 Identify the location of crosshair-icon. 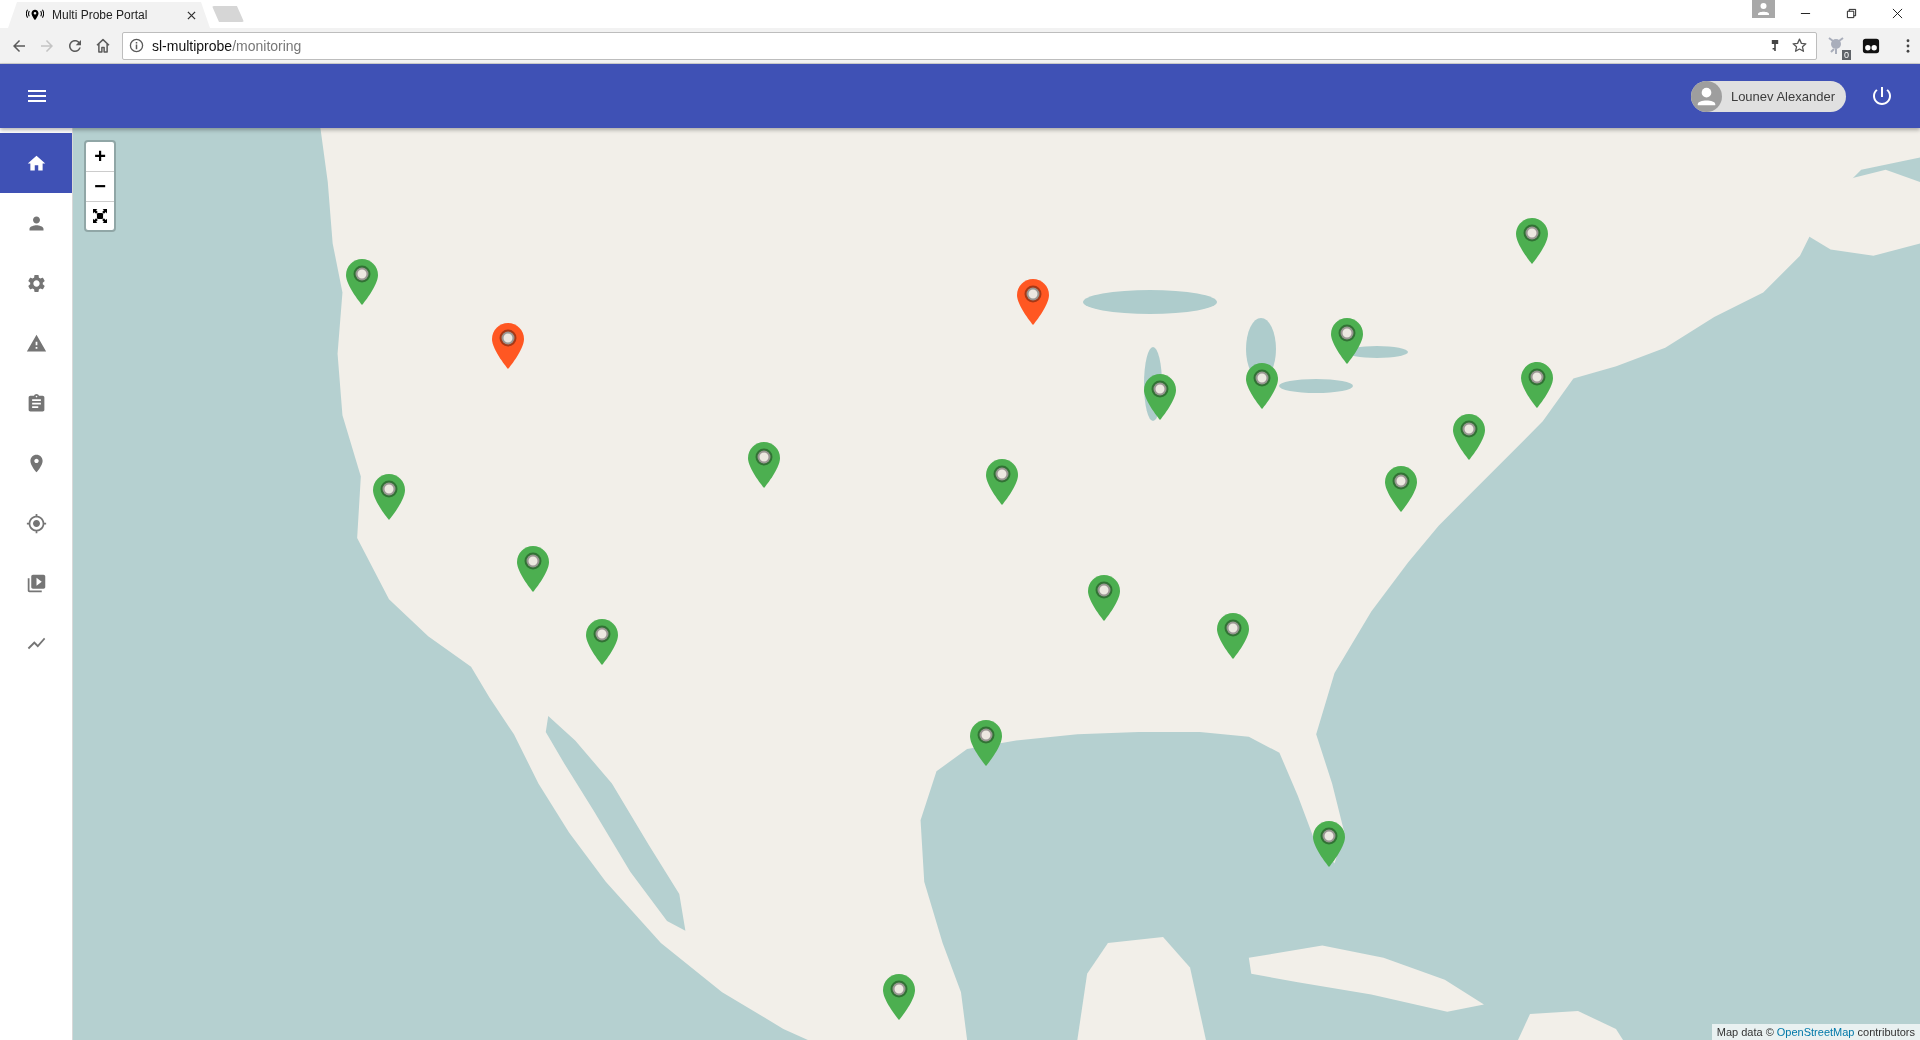
(36, 523).